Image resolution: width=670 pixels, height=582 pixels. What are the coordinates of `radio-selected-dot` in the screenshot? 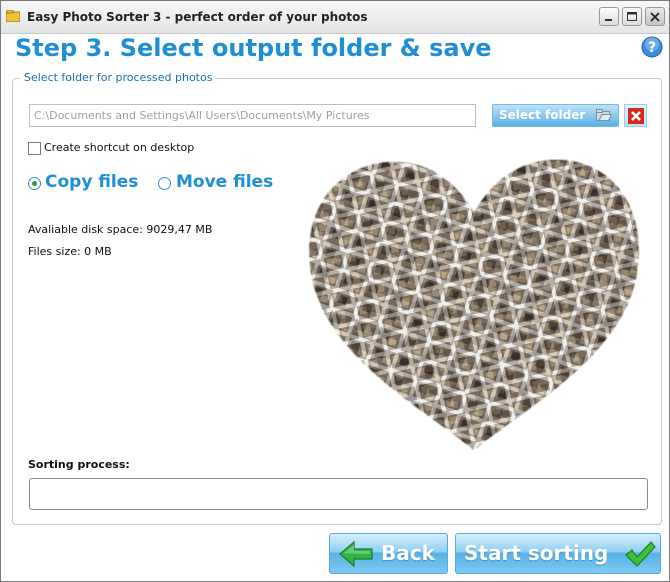 It's located at (34, 183).